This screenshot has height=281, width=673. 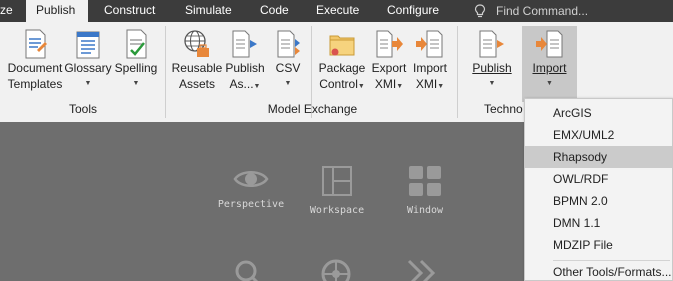 What do you see at coordinates (248, 269) in the screenshot?
I see `search-icon` at bounding box center [248, 269].